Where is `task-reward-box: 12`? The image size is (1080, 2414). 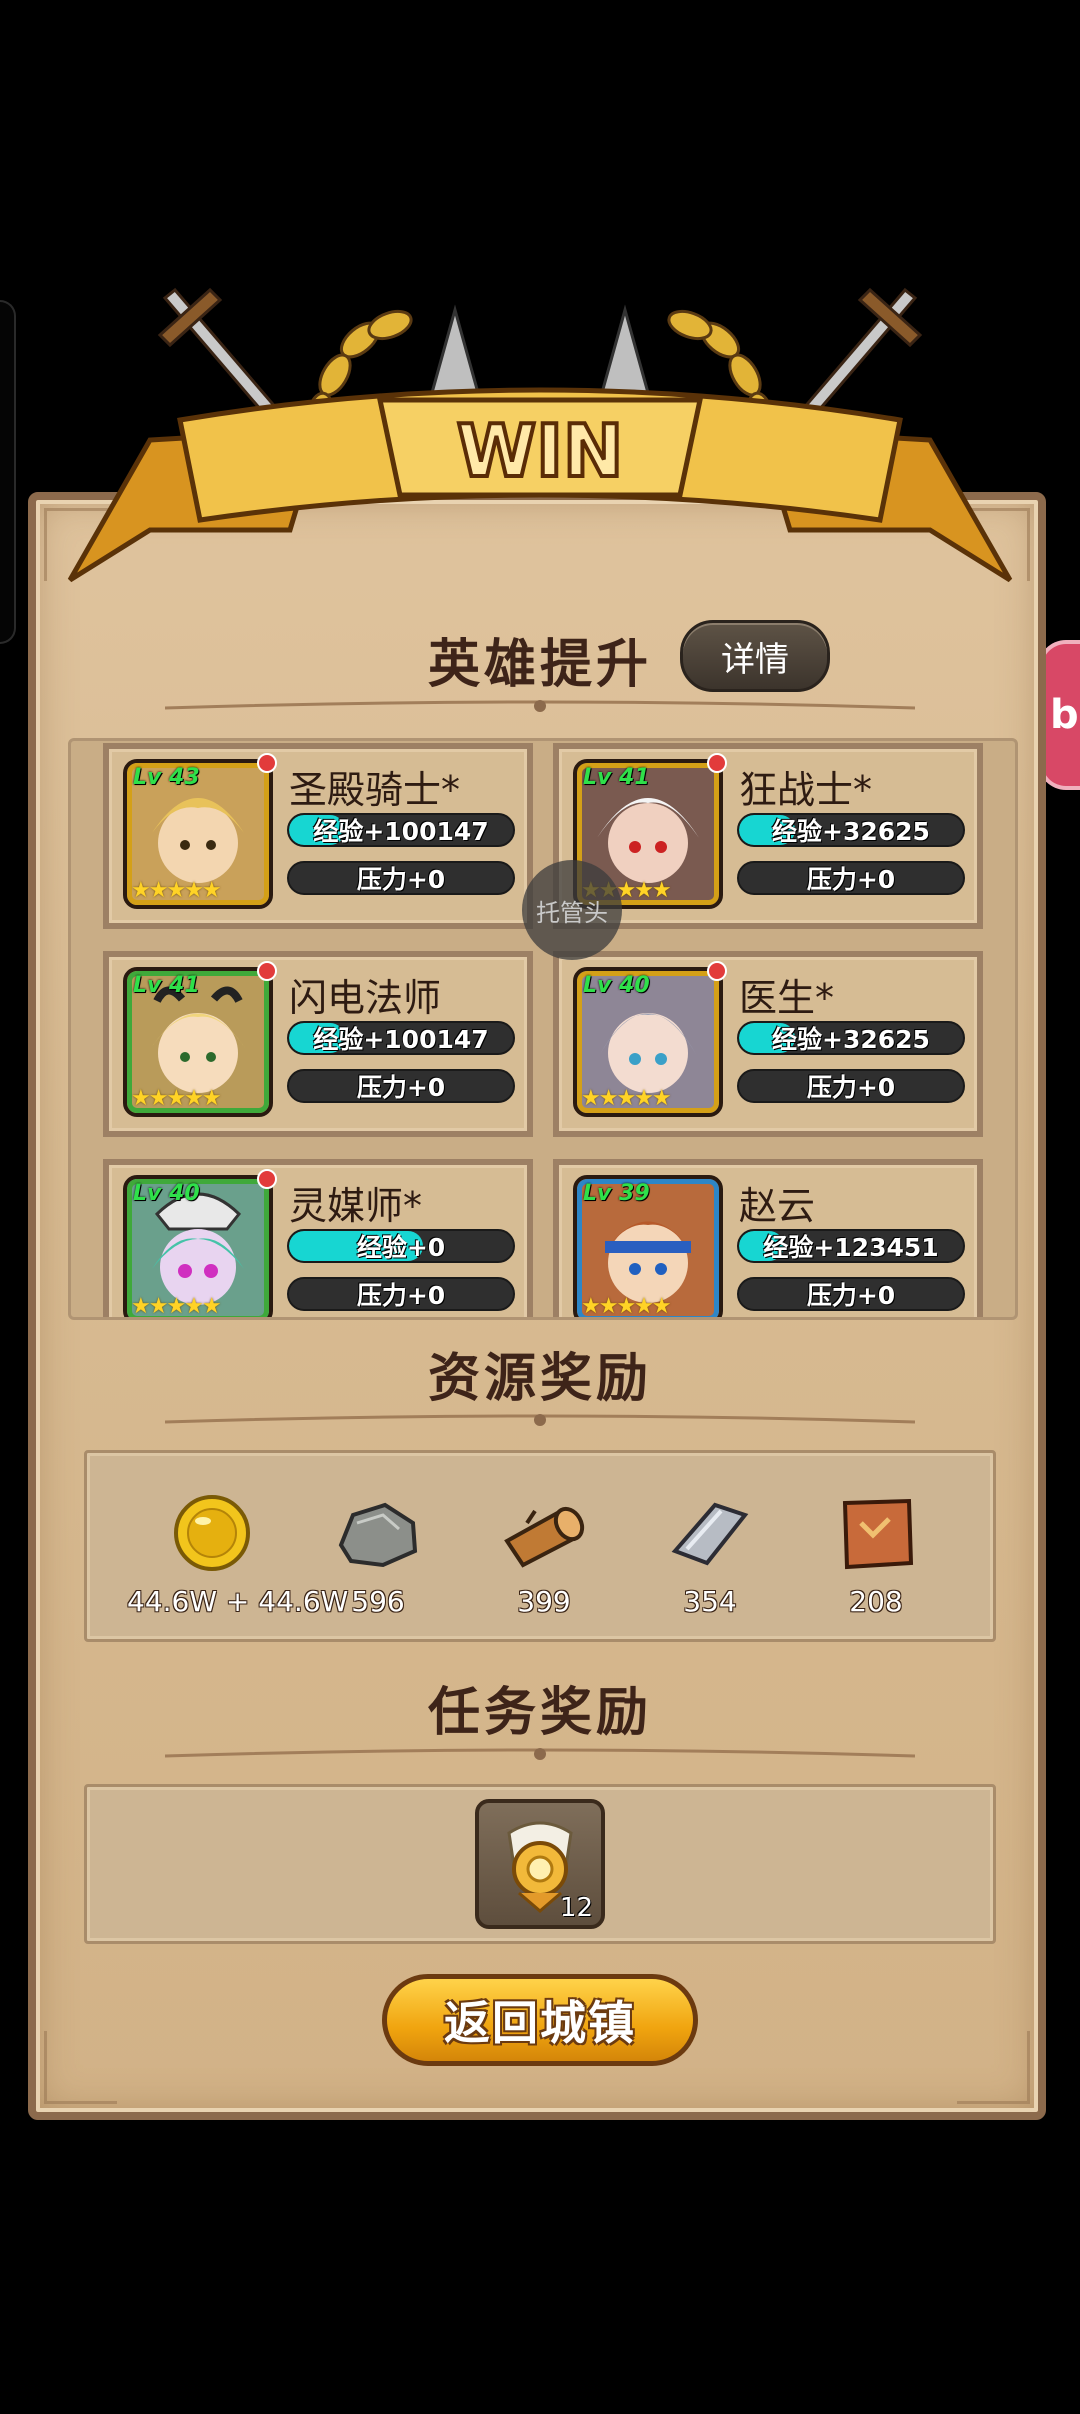
task-reward-box: 12 is located at coordinates (540, 1864).